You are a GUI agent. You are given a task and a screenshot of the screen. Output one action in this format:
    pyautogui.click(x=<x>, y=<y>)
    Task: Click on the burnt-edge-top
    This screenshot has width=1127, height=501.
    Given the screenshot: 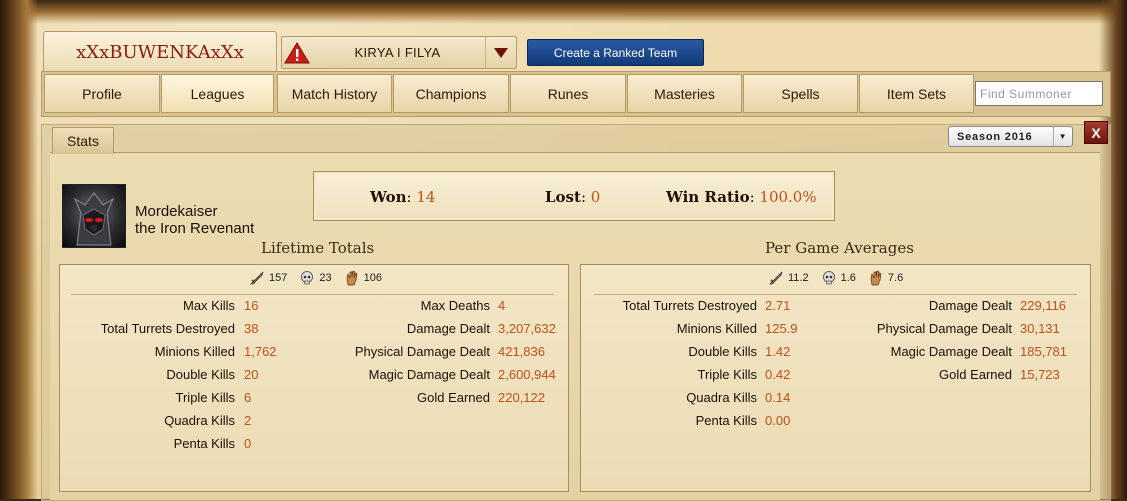 What is the action you would take?
    pyautogui.click(x=563, y=12)
    